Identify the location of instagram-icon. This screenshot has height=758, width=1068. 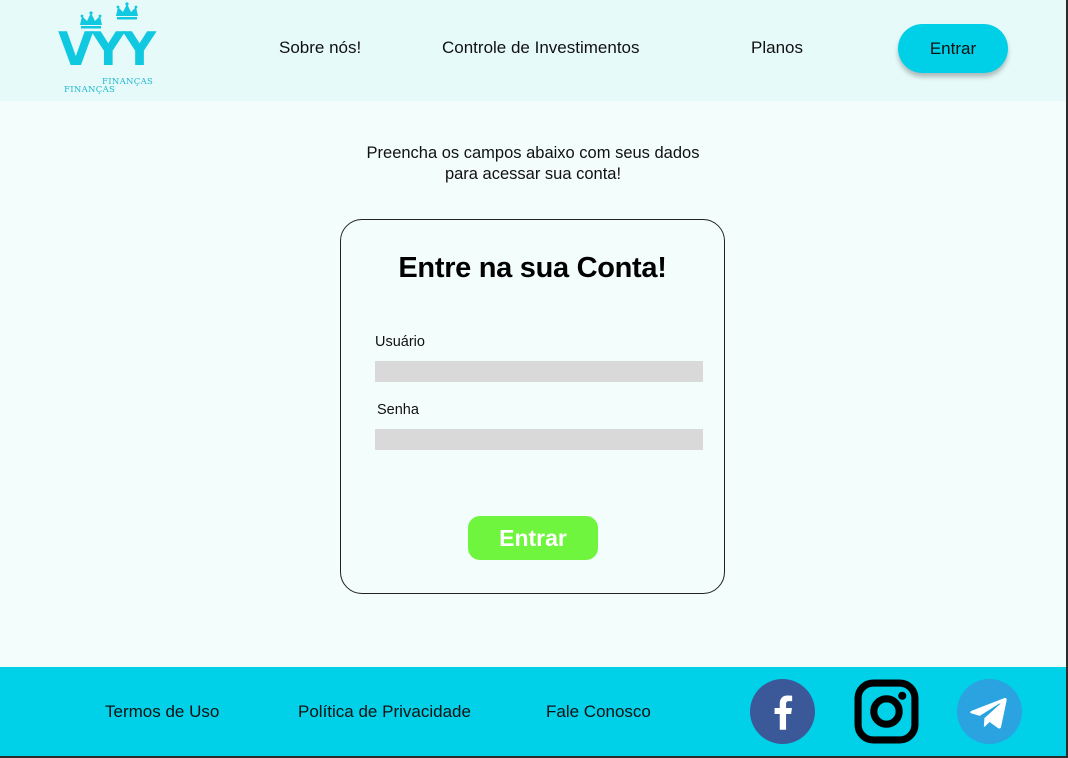
(886, 711).